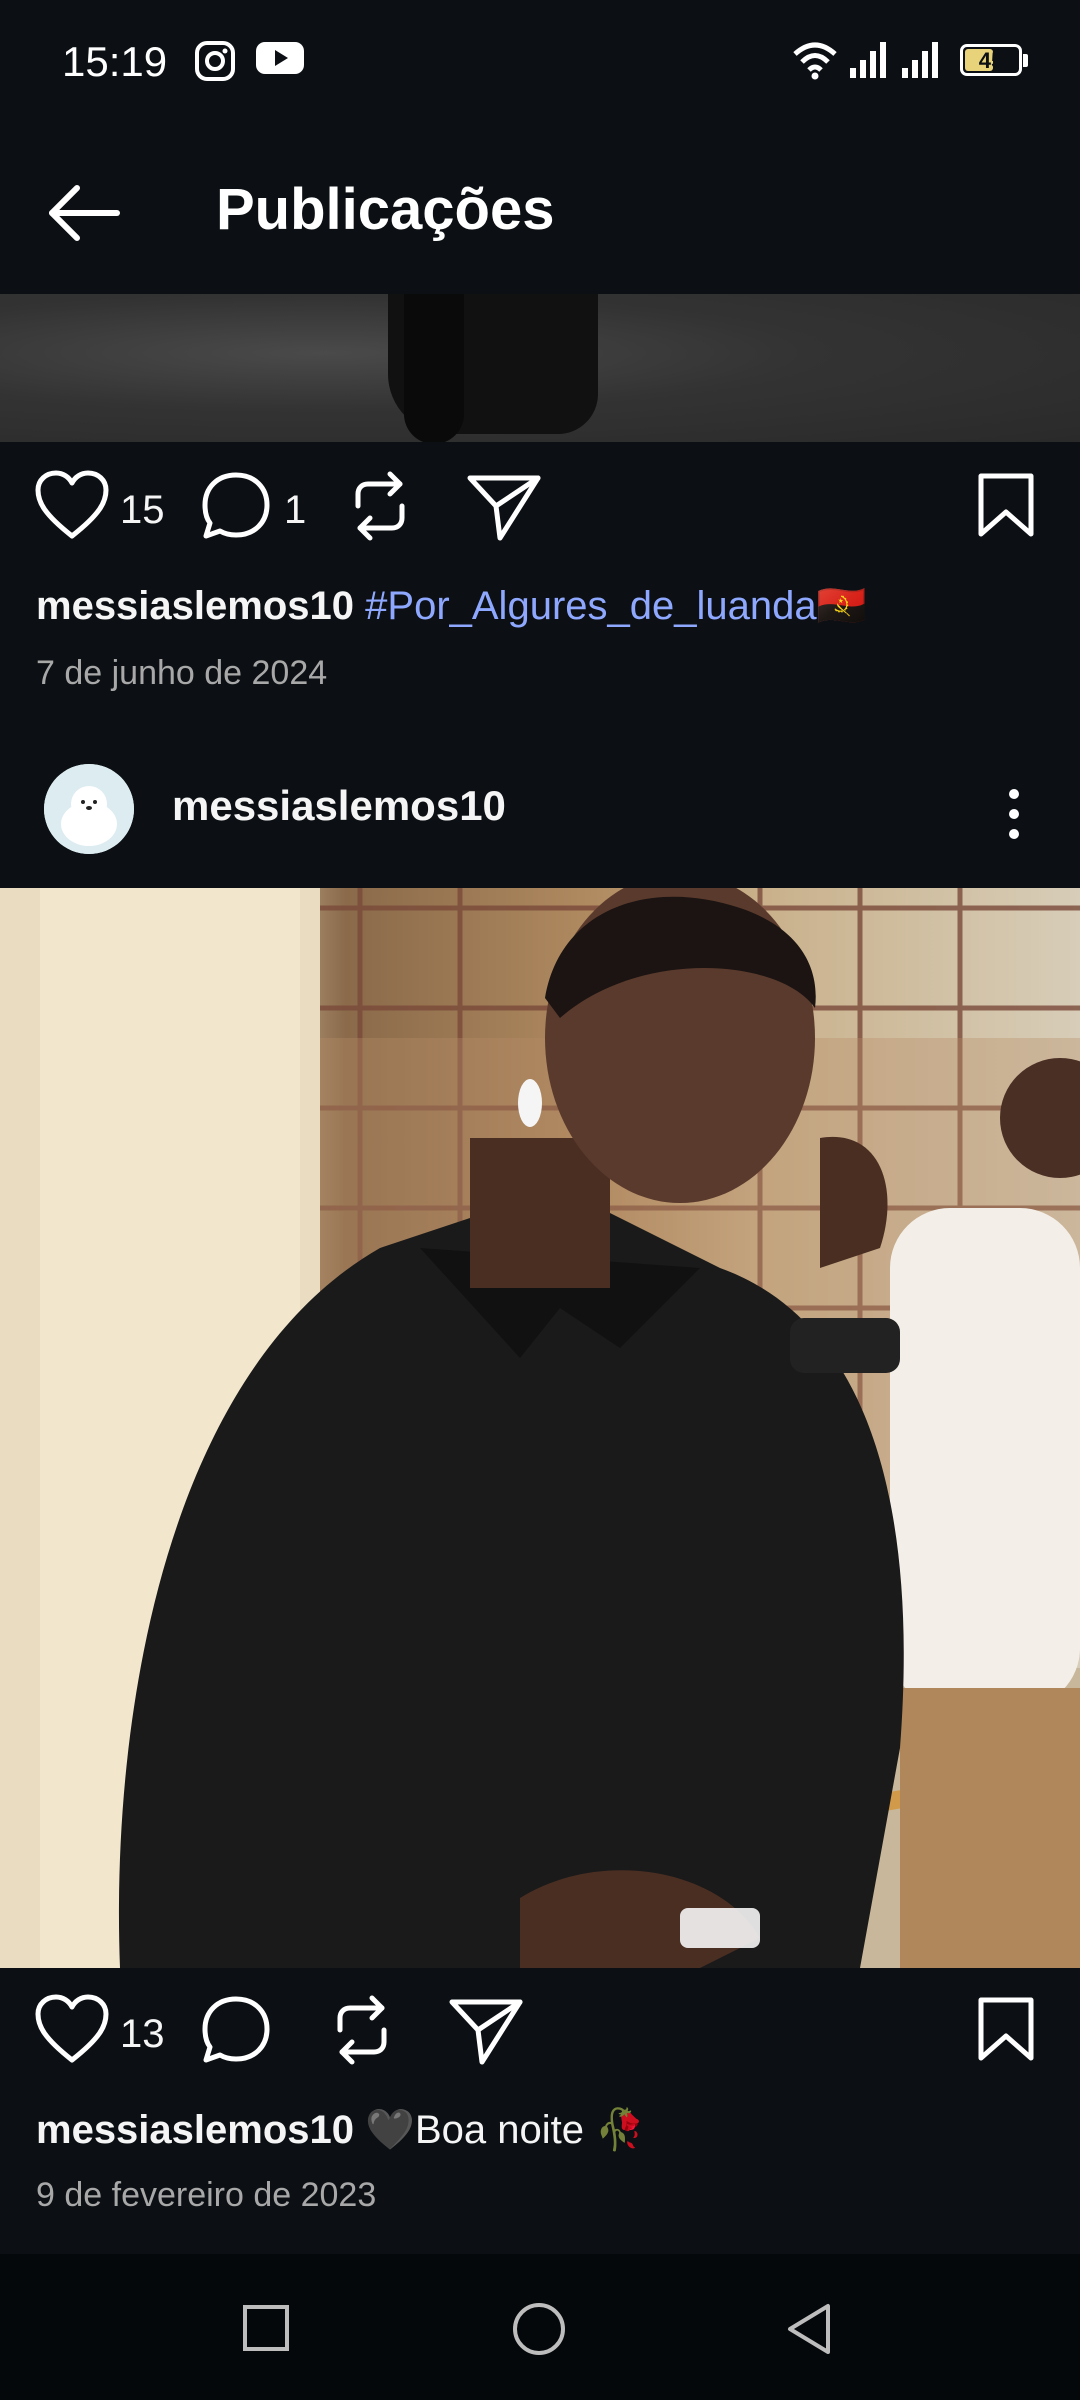 The image size is (1080, 2400). What do you see at coordinates (215, 61) in the screenshot?
I see `instagram-icon` at bounding box center [215, 61].